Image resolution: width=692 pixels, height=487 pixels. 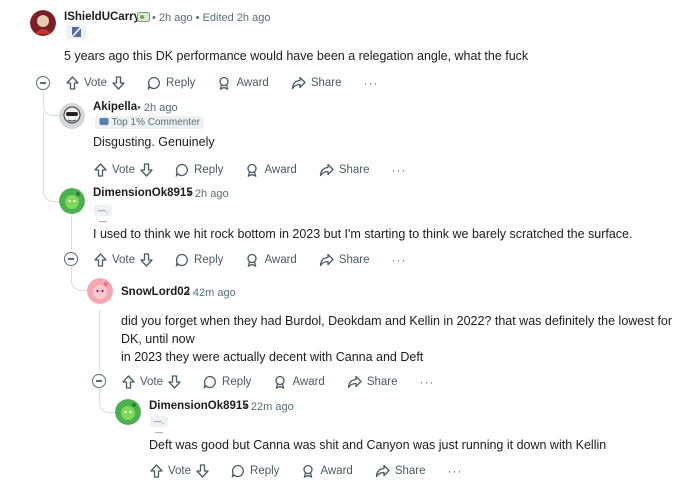 What do you see at coordinates (214, 293) in the screenshot?
I see `timestamp: 42m ago` at bounding box center [214, 293].